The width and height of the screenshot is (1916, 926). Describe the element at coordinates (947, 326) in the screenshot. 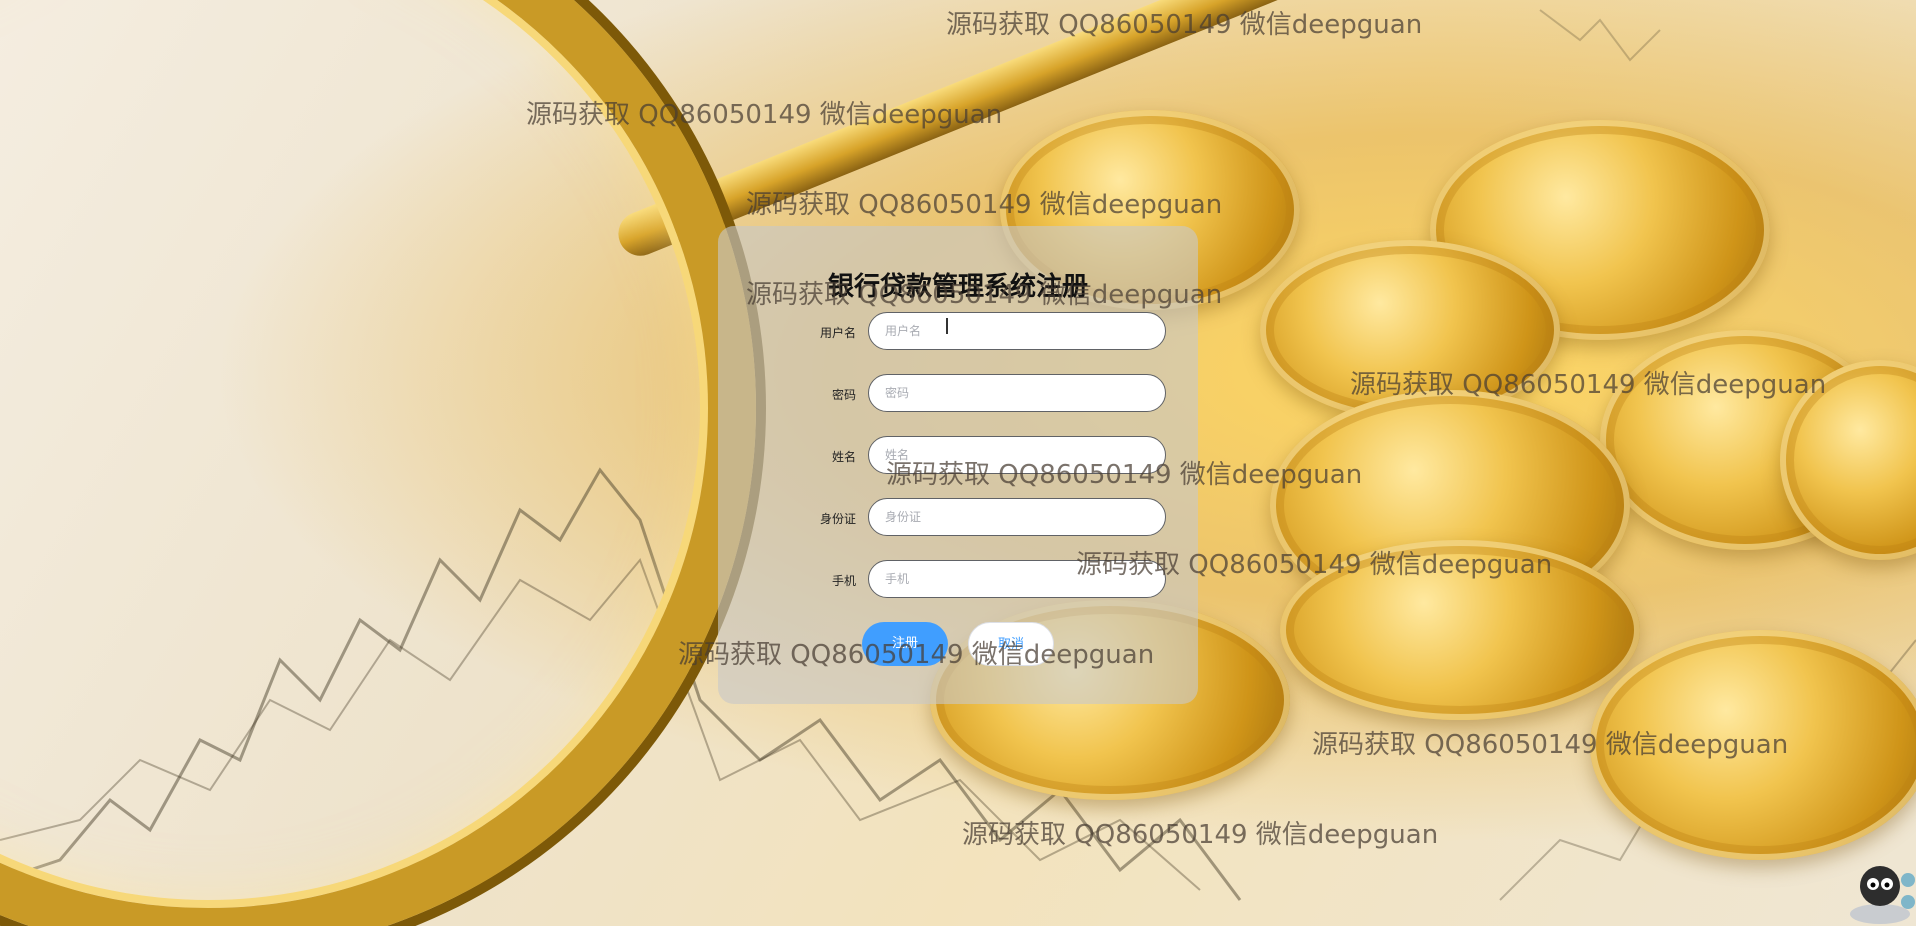

I see `text-cursor-icon` at that location.